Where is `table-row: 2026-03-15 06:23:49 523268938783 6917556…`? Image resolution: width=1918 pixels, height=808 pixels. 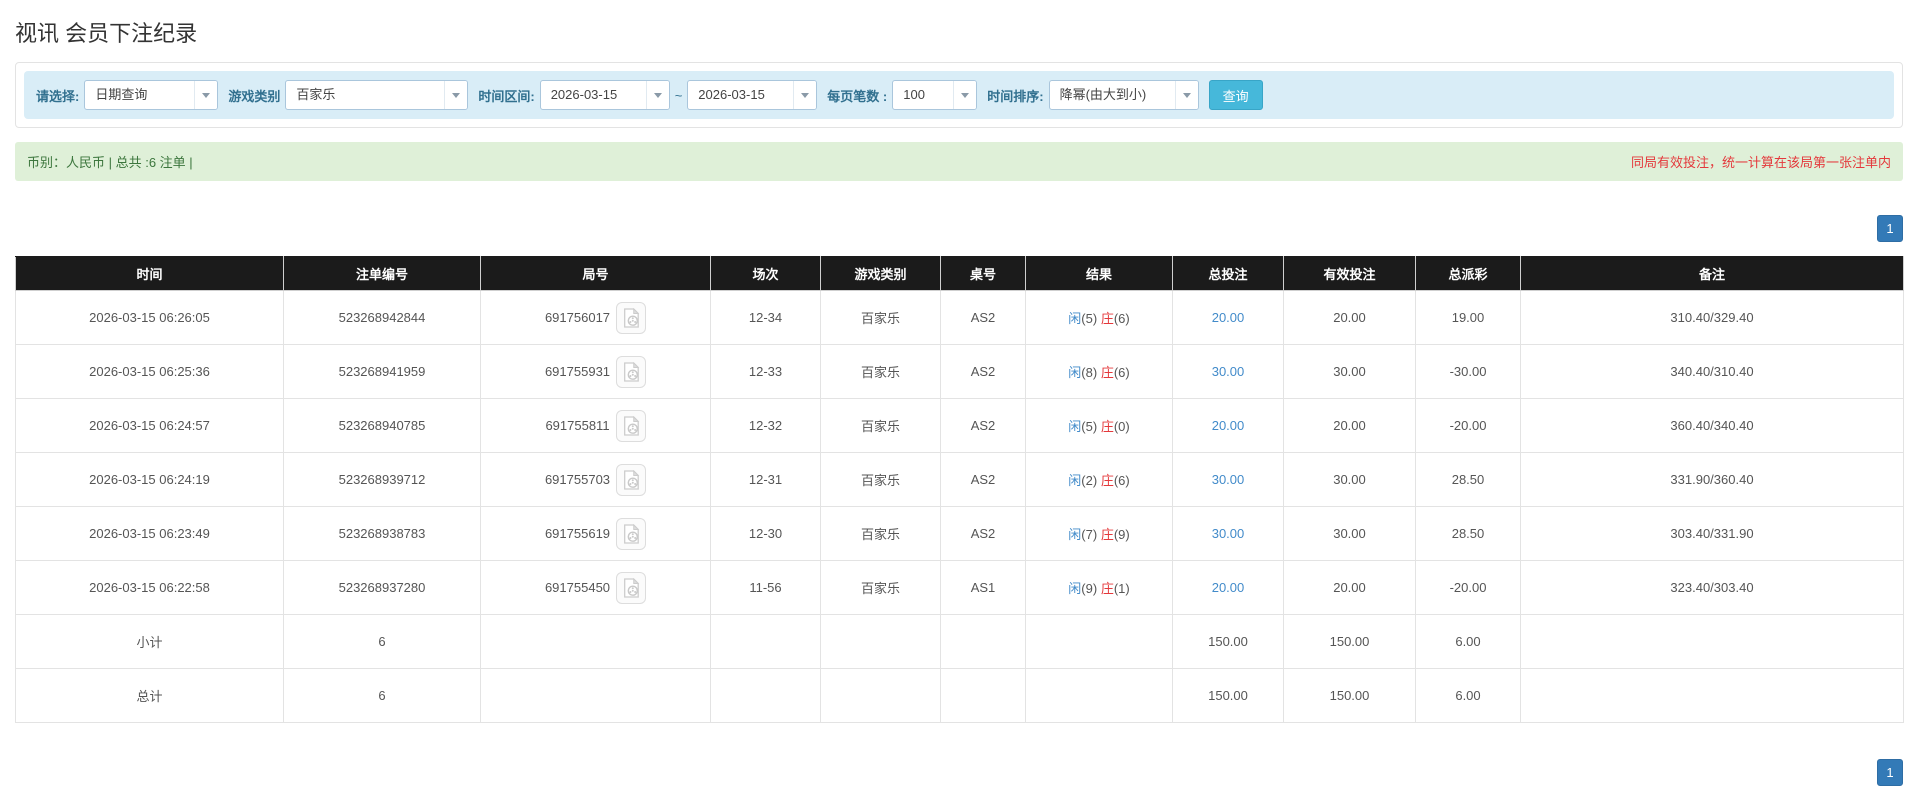 table-row: 2026-03-15 06:23:49 523268938783 6917556… is located at coordinates (959, 533).